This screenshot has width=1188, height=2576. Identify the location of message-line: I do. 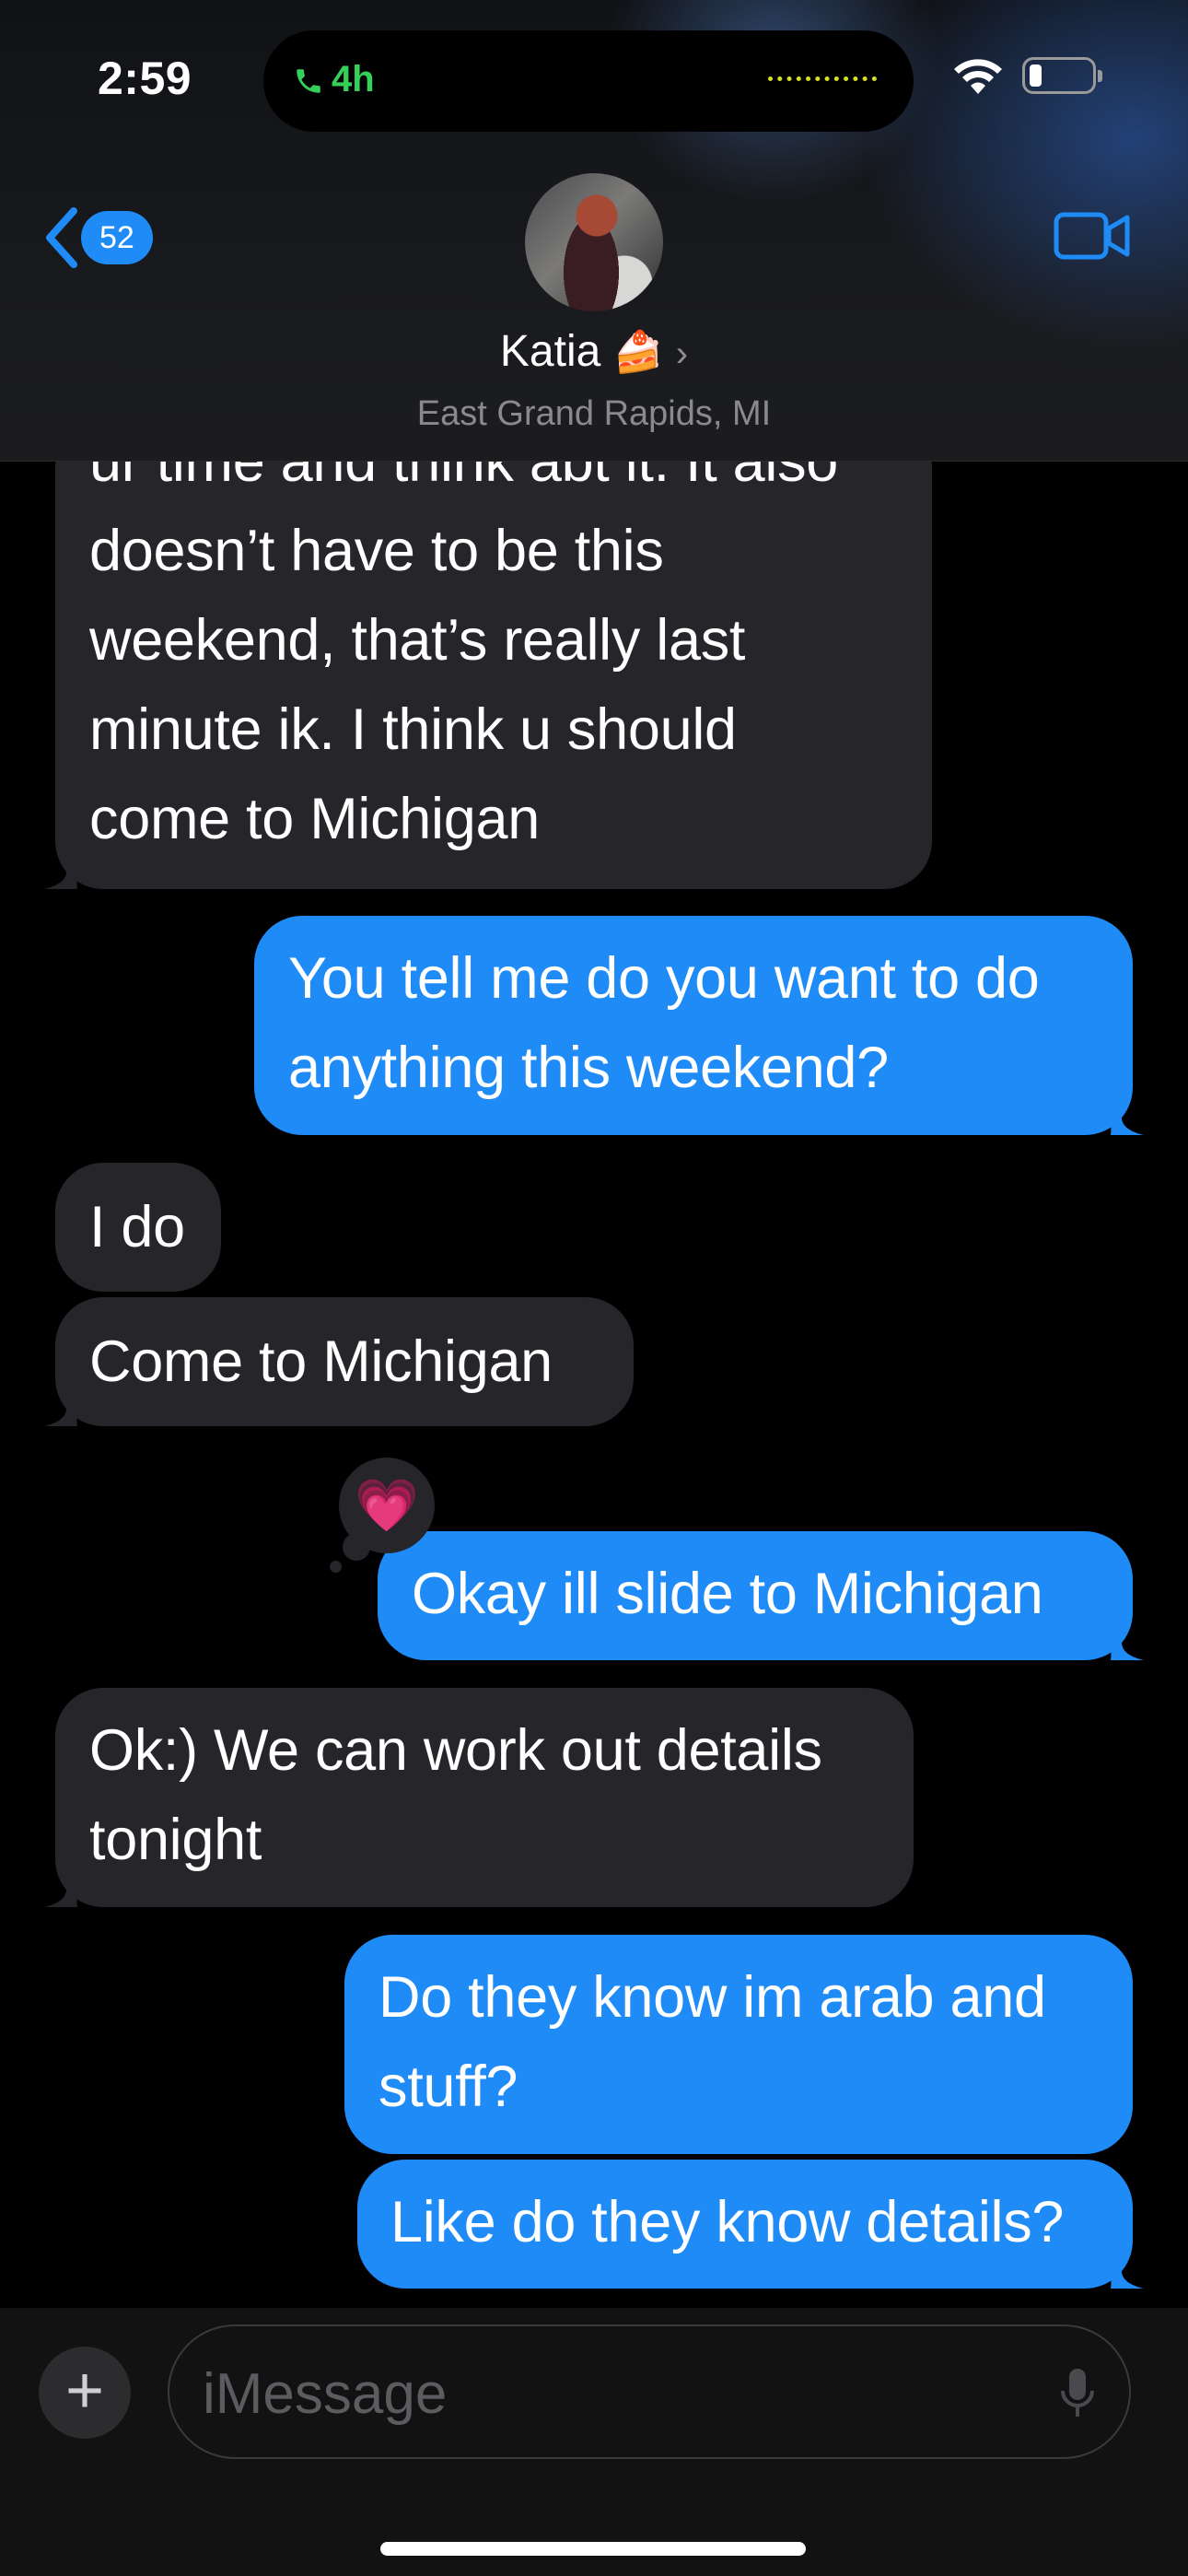
(137, 1227).